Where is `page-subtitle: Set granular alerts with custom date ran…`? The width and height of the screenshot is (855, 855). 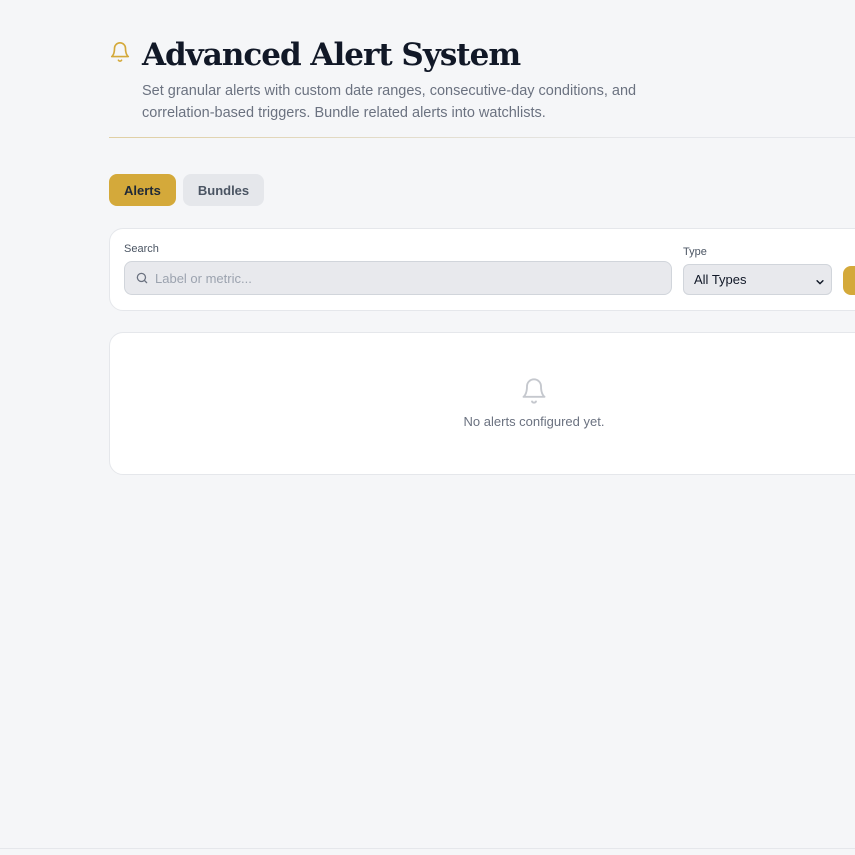
page-subtitle: Set granular alerts with custom date ran… is located at coordinates (389, 102).